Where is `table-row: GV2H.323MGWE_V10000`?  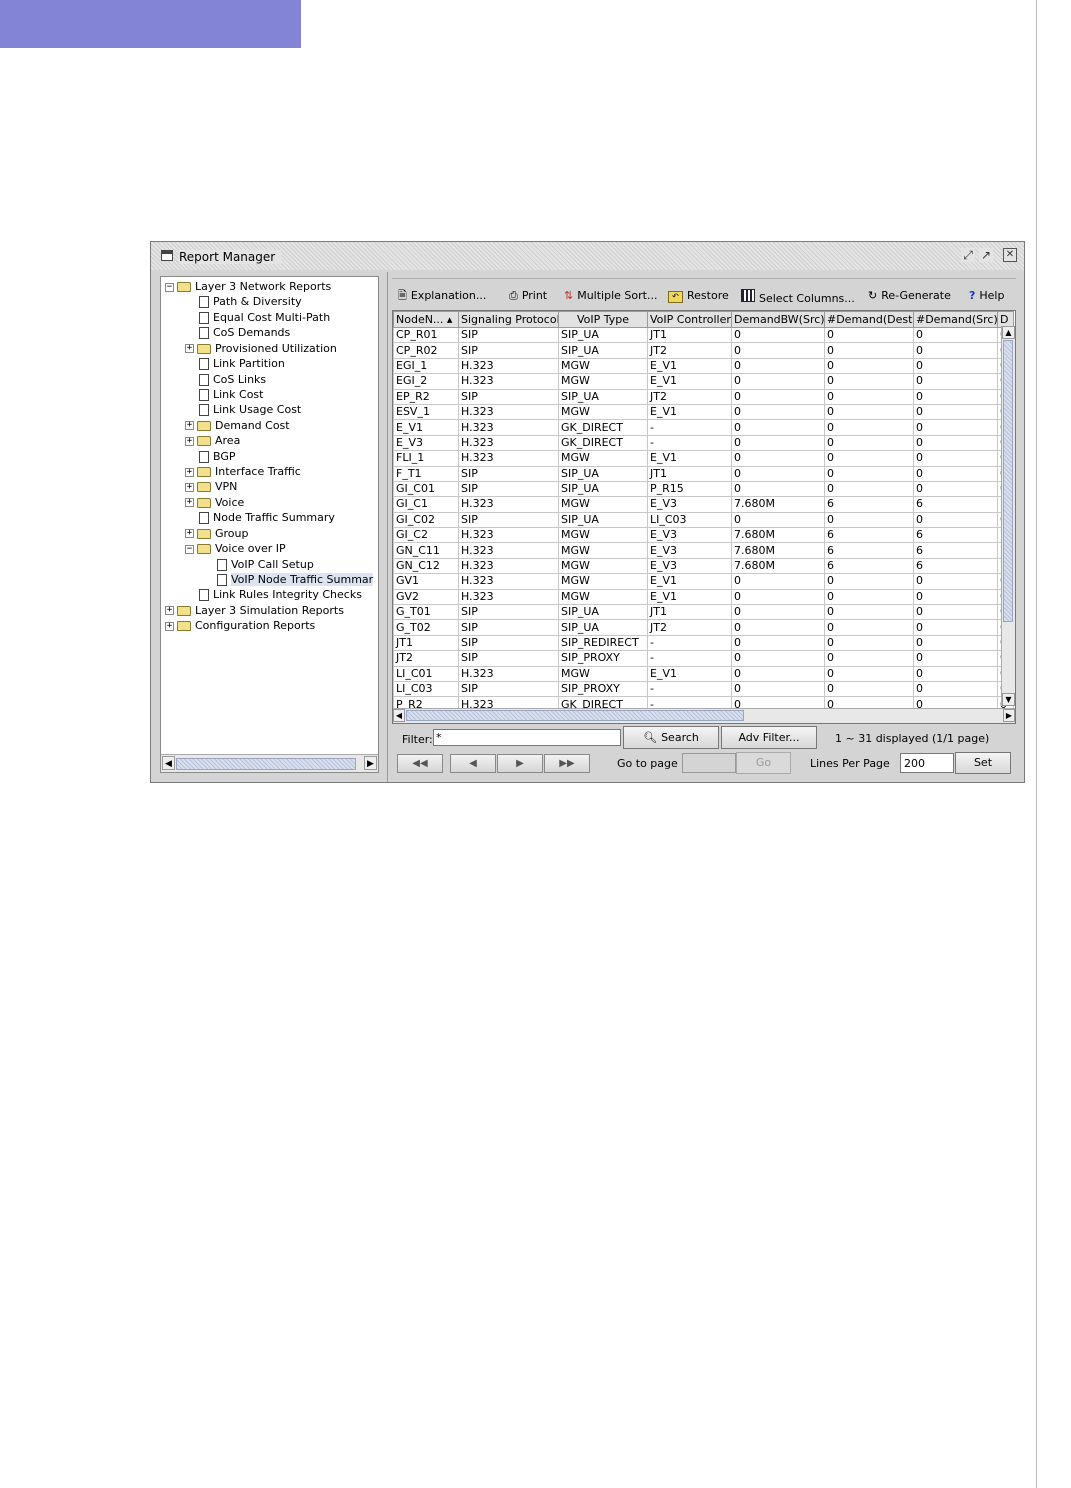
table-row: GV2H.323MGWE_V10000 is located at coordinates (703, 597).